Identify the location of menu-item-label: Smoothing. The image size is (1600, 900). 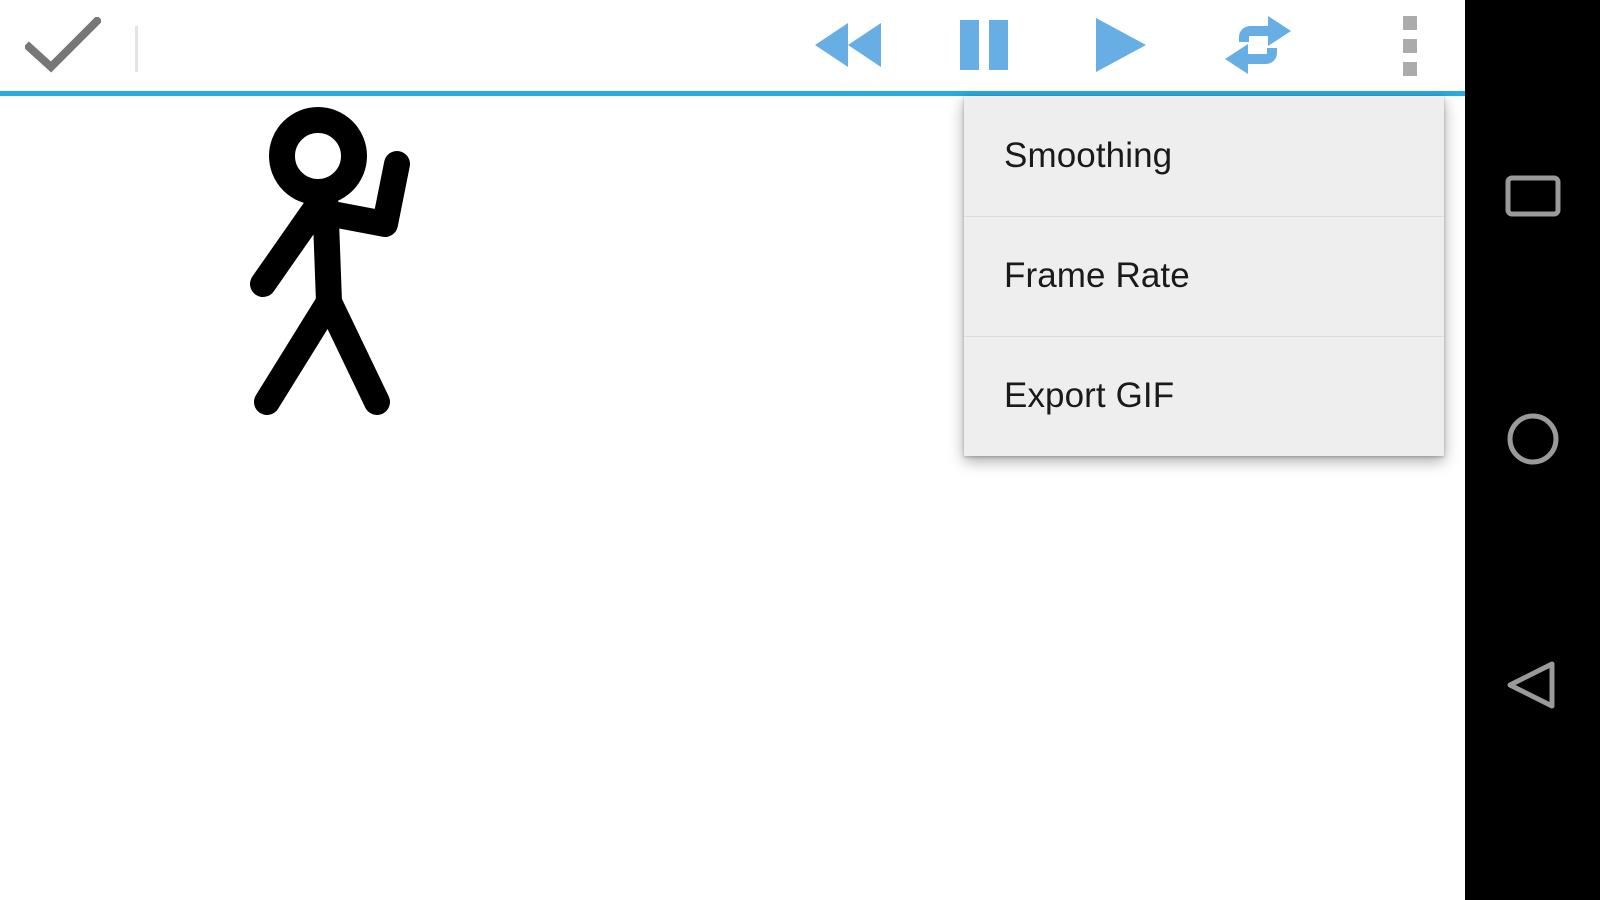
(1088, 155).